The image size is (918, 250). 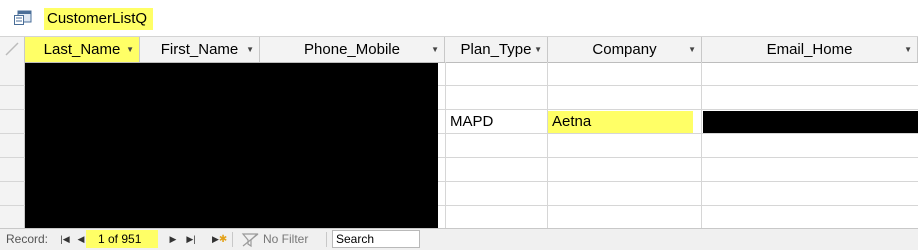 What do you see at coordinates (23, 18) in the screenshot?
I see `query-datasheet-icon` at bounding box center [23, 18].